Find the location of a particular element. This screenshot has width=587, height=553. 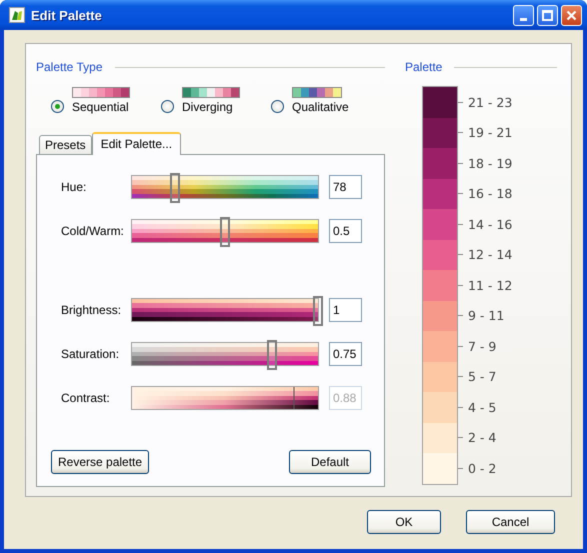

range-label: 0 - 2 is located at coordinates (482, 468).